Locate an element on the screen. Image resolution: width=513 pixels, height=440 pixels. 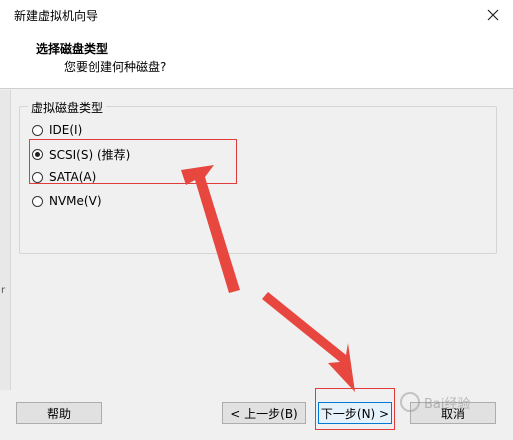
radio-button-nvme is located at coordinates (37, 201).